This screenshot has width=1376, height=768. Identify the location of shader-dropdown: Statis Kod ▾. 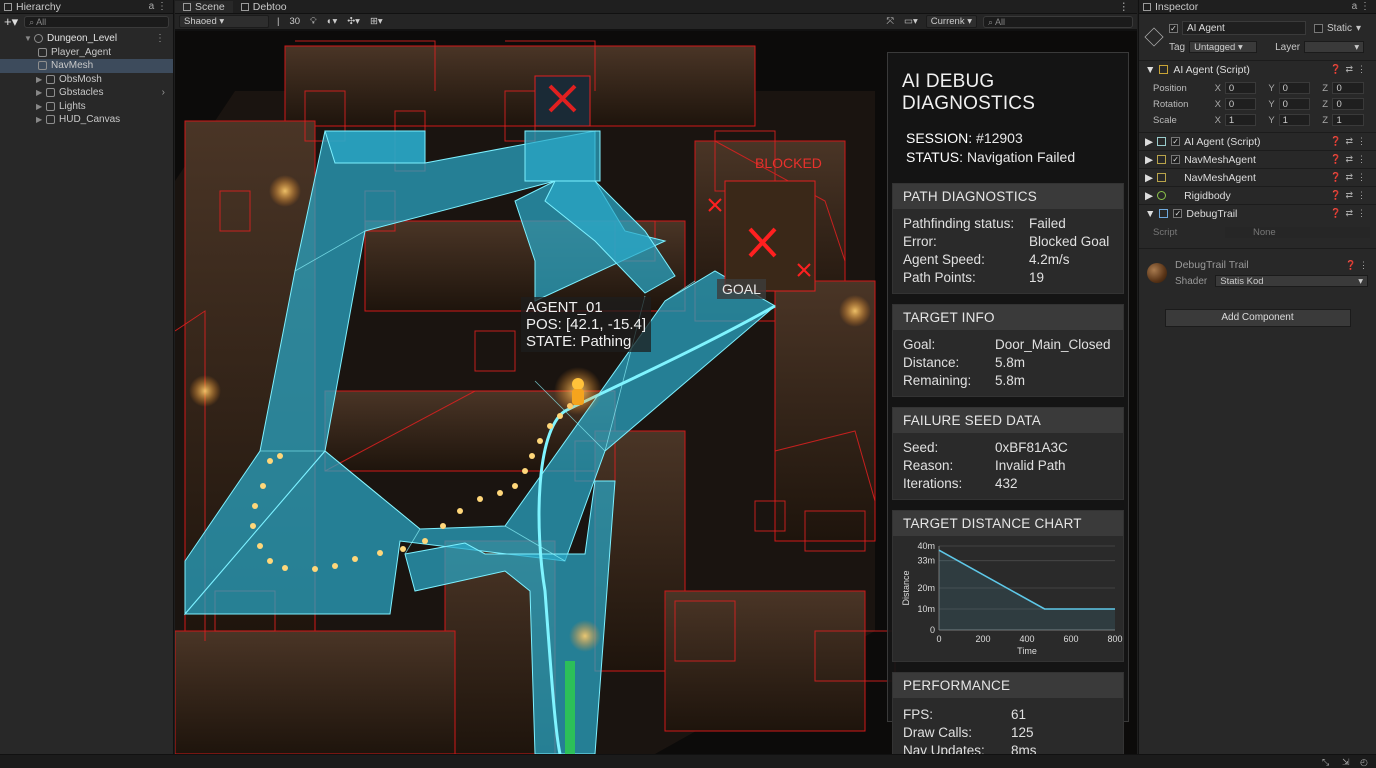
(1291, 281).